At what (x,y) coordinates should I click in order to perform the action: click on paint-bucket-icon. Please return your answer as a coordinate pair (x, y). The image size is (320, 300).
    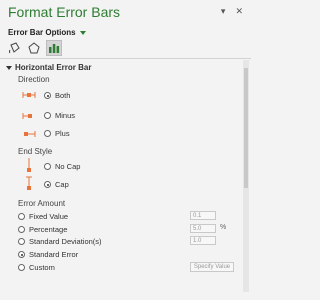
    Looking at the image, I should click on (14, 48).